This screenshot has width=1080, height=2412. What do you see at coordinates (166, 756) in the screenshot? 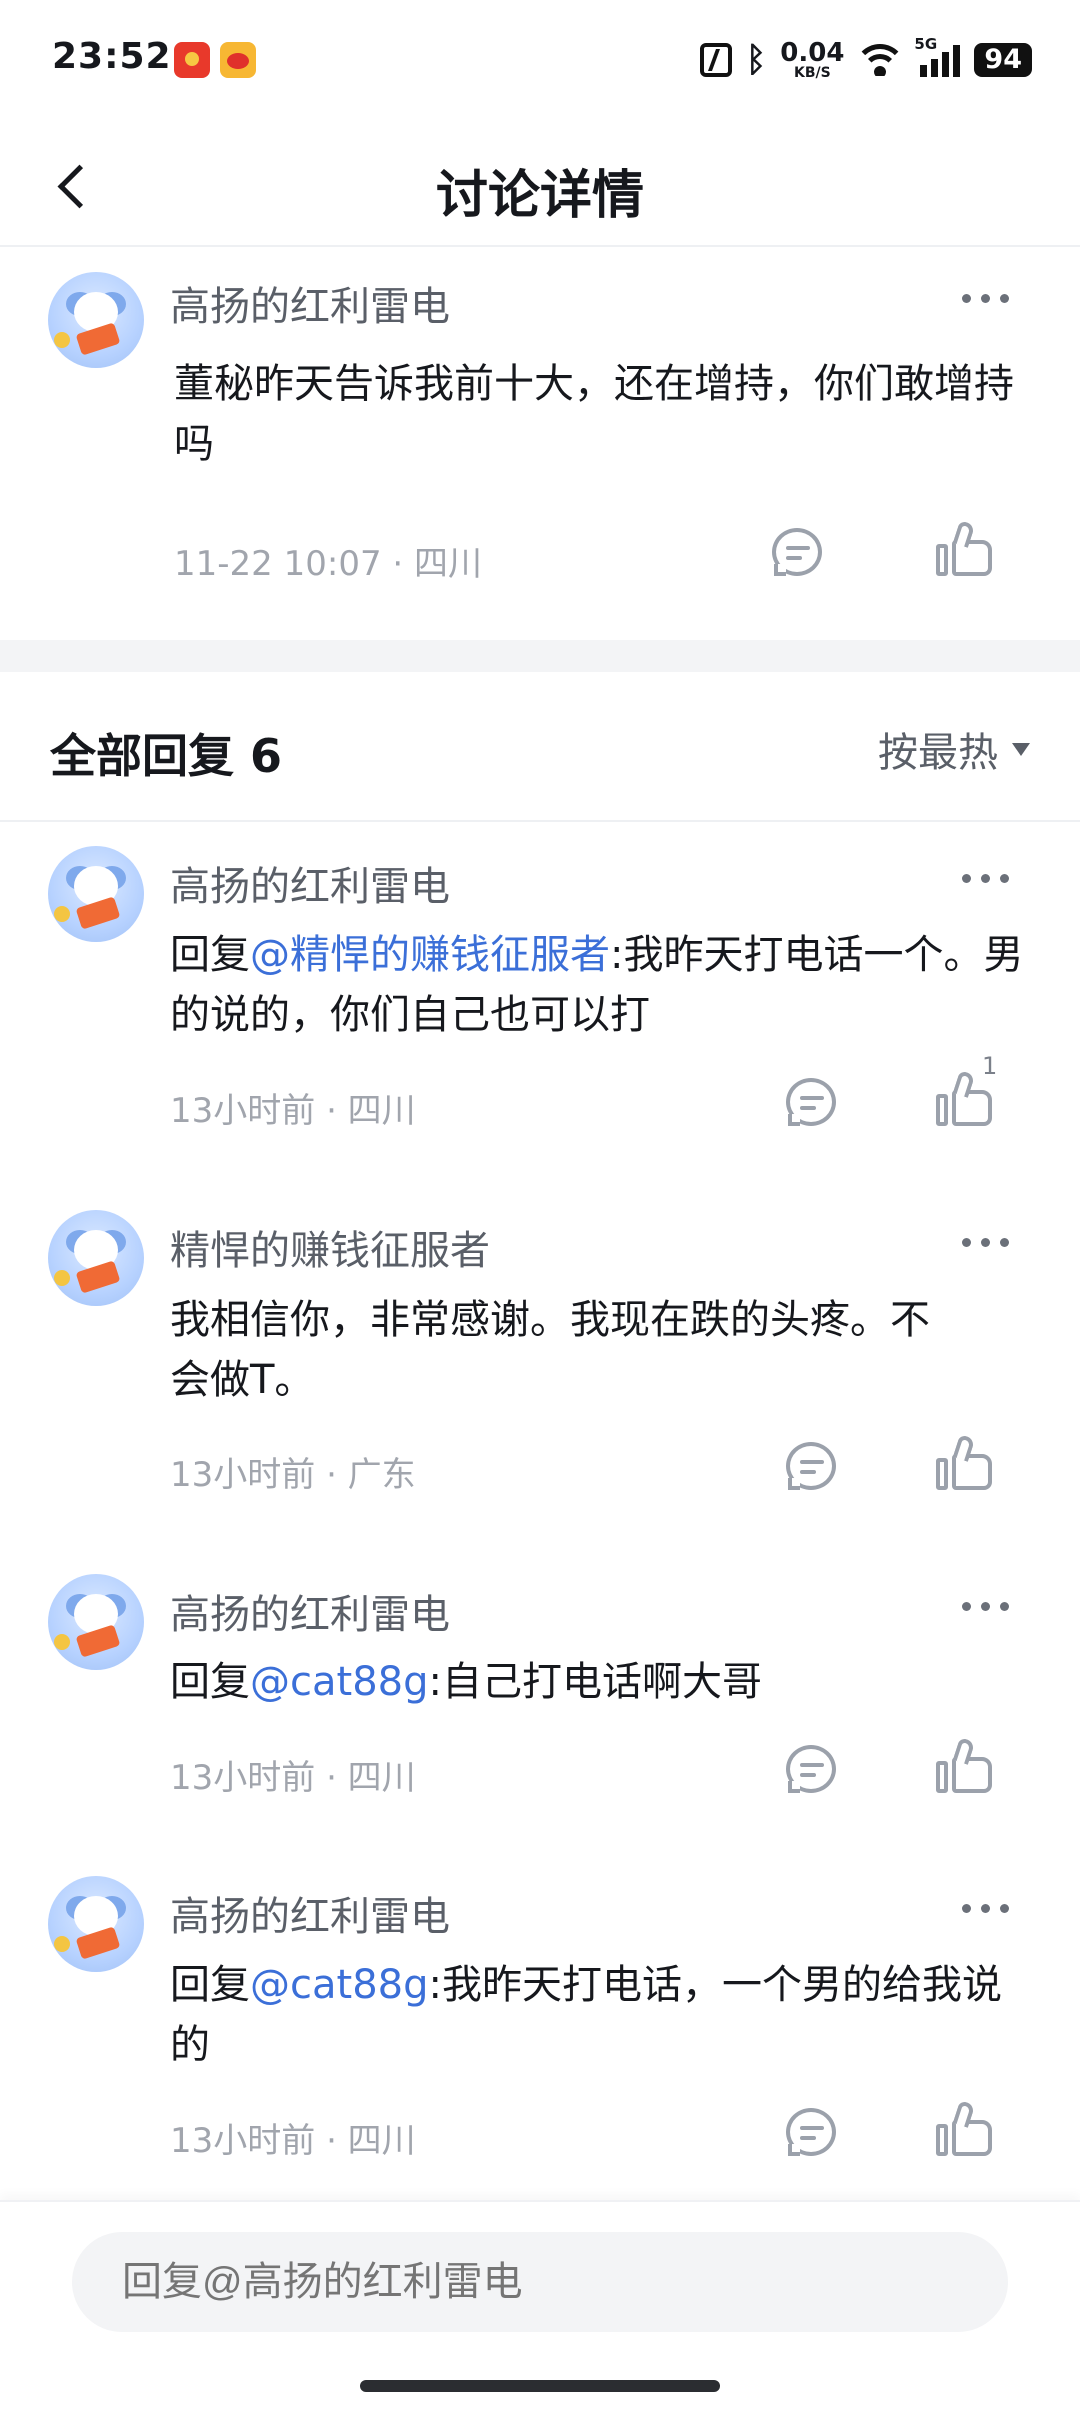
I see `replies-section-title: 全部回复 6` at bounding box center [166, 756].